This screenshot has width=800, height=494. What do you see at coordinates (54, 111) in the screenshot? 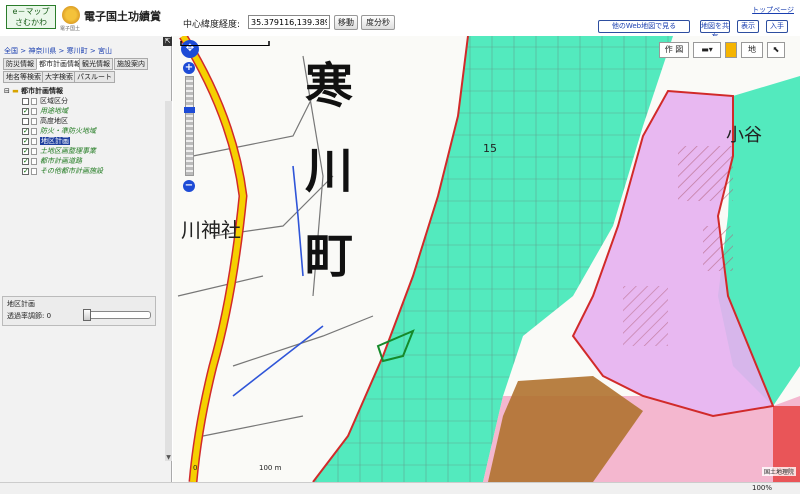
I see `layer-label: 用途地域` at bounding box center [54, 111].